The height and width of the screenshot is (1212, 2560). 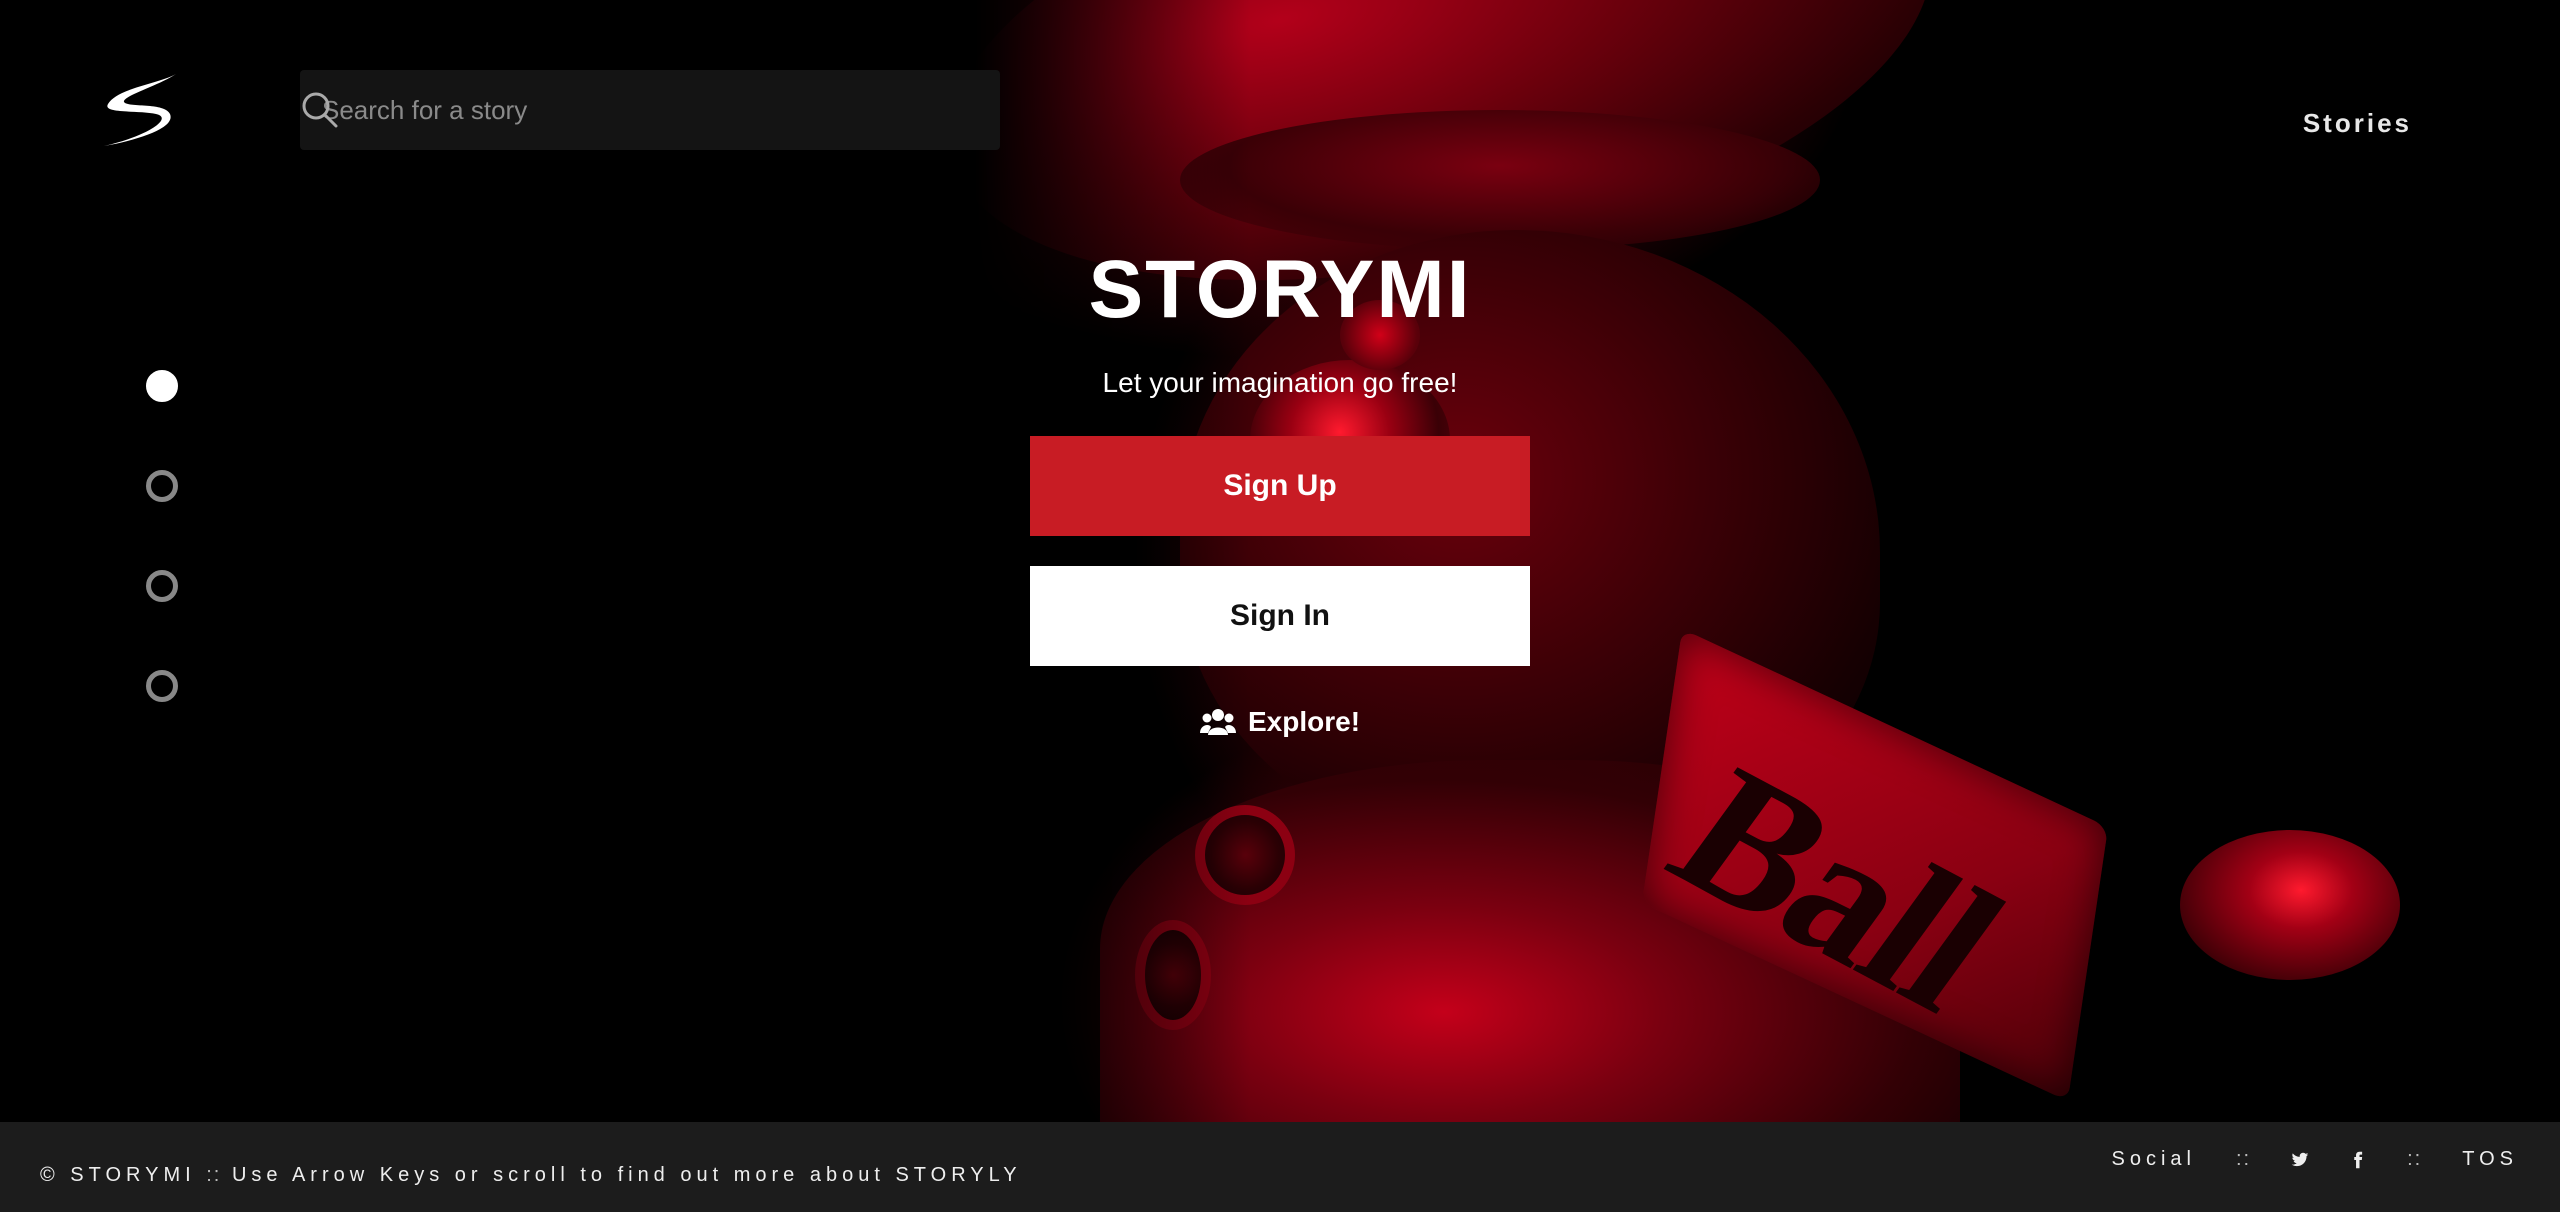 I want to click on explore-link: Explore!, so click(x=1280, y=722).